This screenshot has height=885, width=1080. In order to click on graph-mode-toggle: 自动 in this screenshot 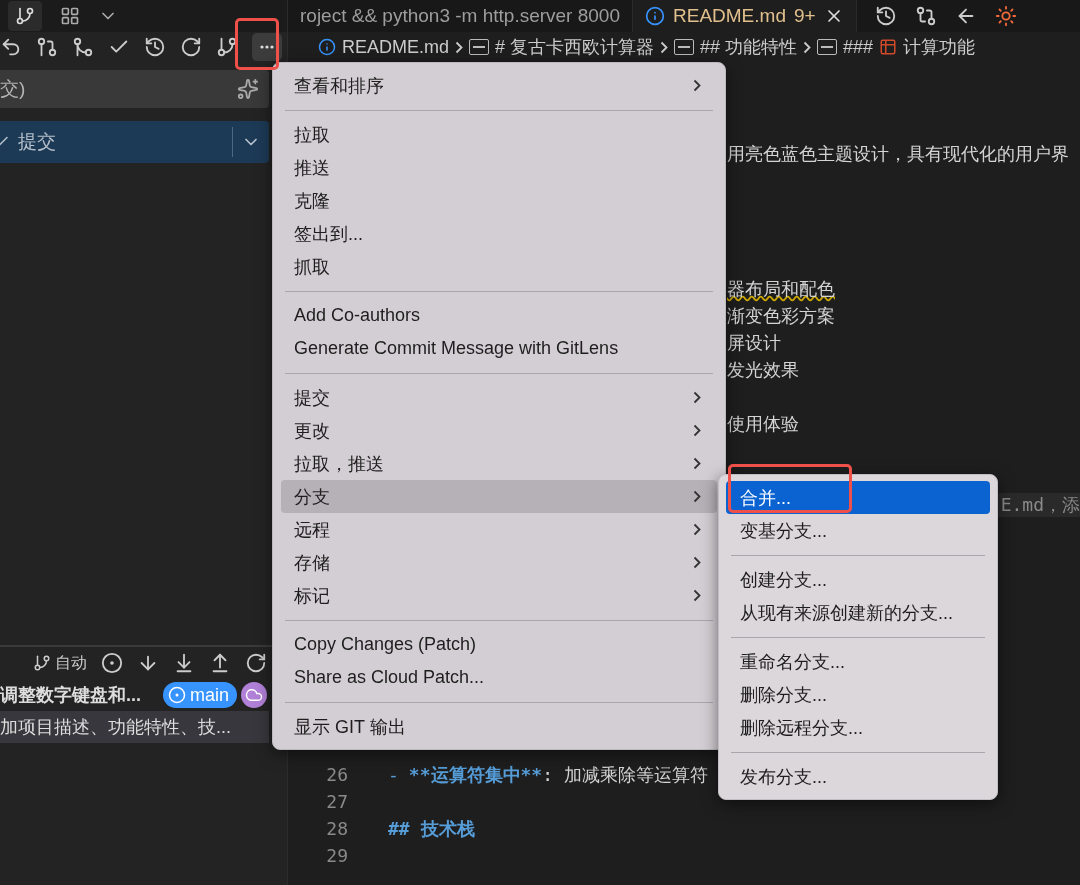, I will do `click(60, 663)`.